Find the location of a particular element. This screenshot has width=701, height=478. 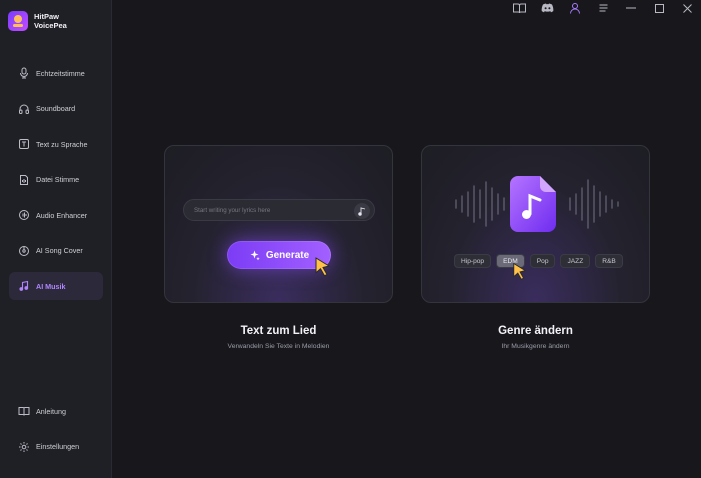

lyrics-card-subtitle: Verwandeln Sie Texte in Melodien is located at coordinates (278, 346).